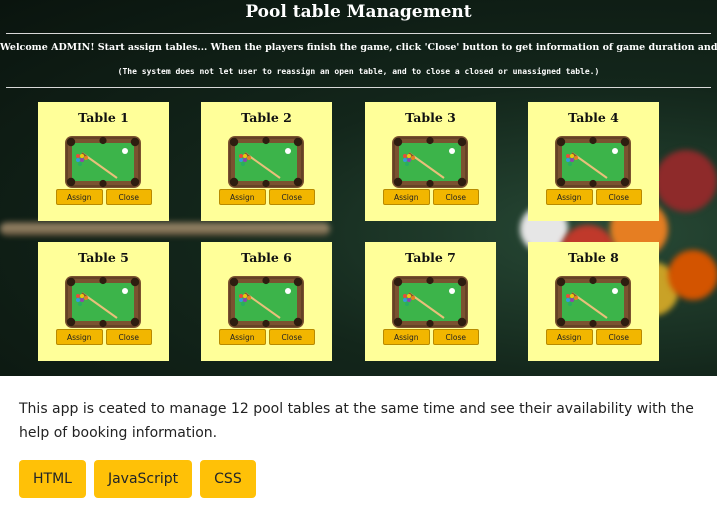  Describe the element at coordinates (103, 117) in the screenshot. I see `table-title: Table 1` at that location.